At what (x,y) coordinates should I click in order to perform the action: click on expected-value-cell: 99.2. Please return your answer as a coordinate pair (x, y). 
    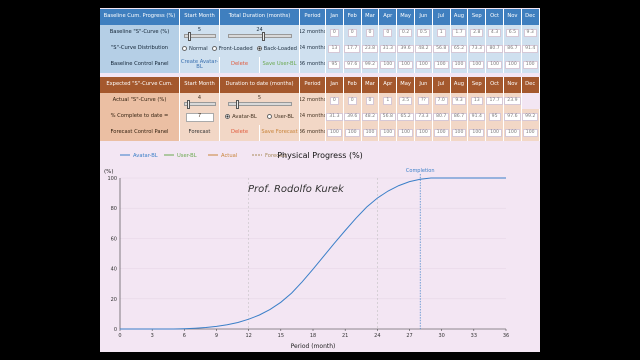
    Looking at the image, I should click on (530, 117).